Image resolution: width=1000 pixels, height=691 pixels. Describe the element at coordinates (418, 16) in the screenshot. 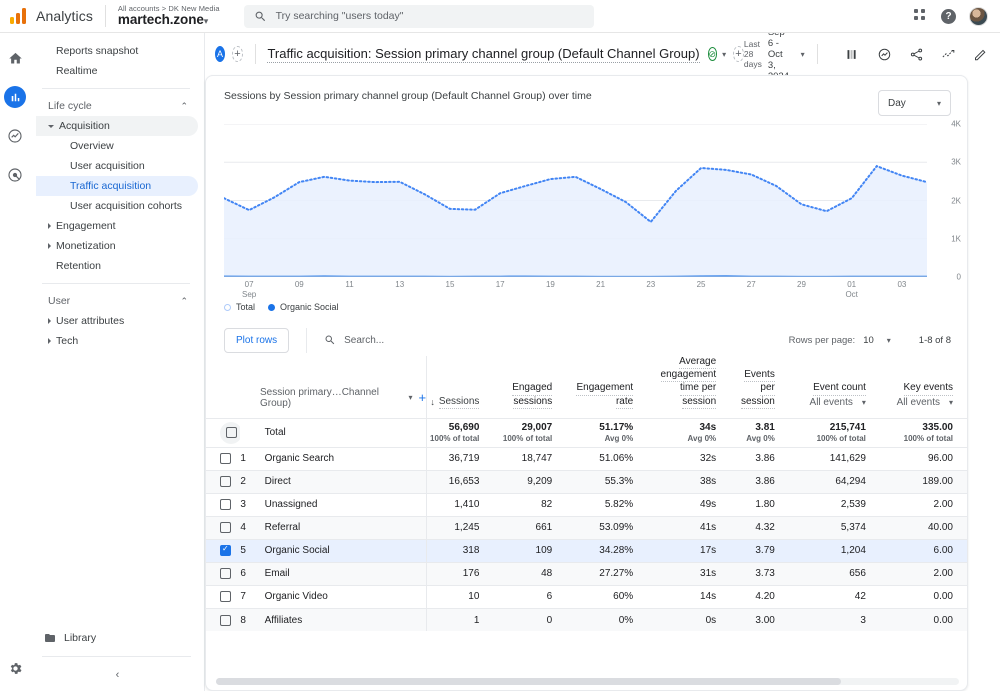

I see `search-input: Try searching "users today"` at that location.